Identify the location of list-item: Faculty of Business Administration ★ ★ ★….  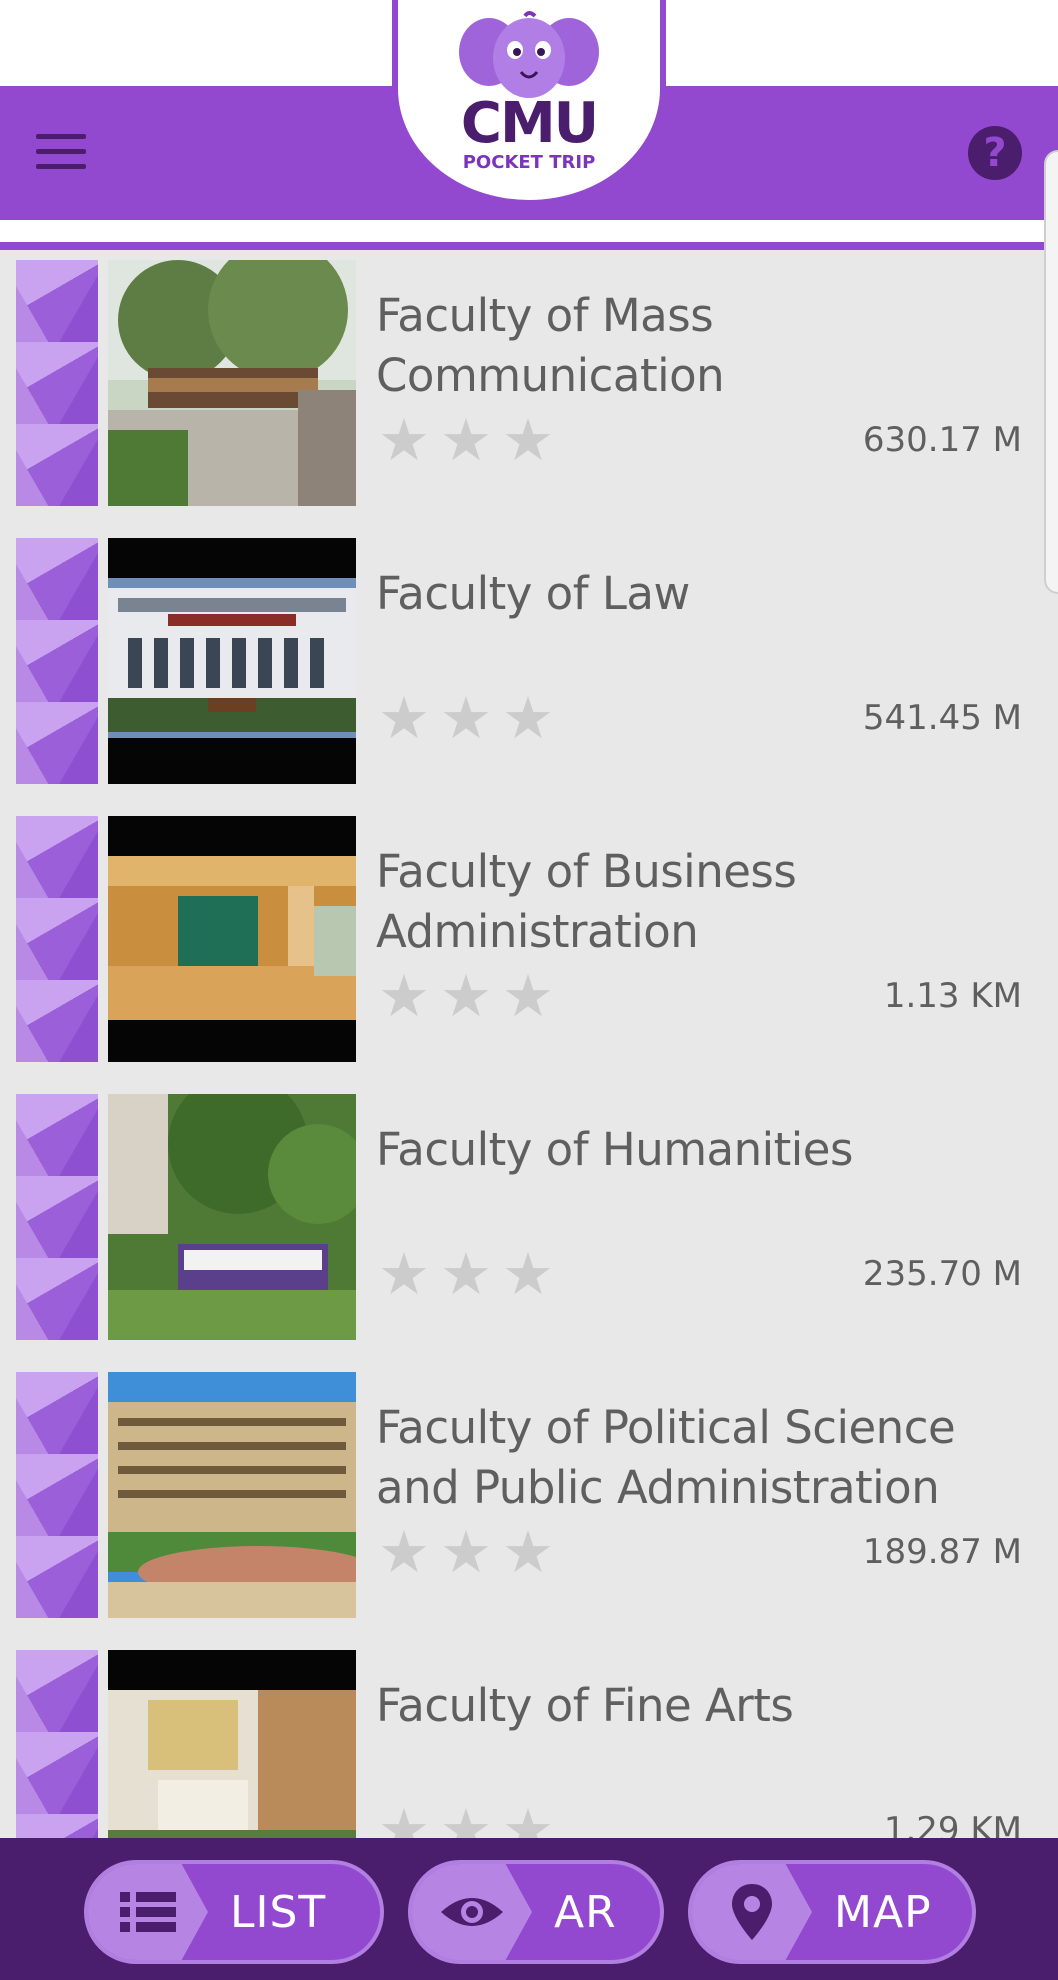
(529, 945).